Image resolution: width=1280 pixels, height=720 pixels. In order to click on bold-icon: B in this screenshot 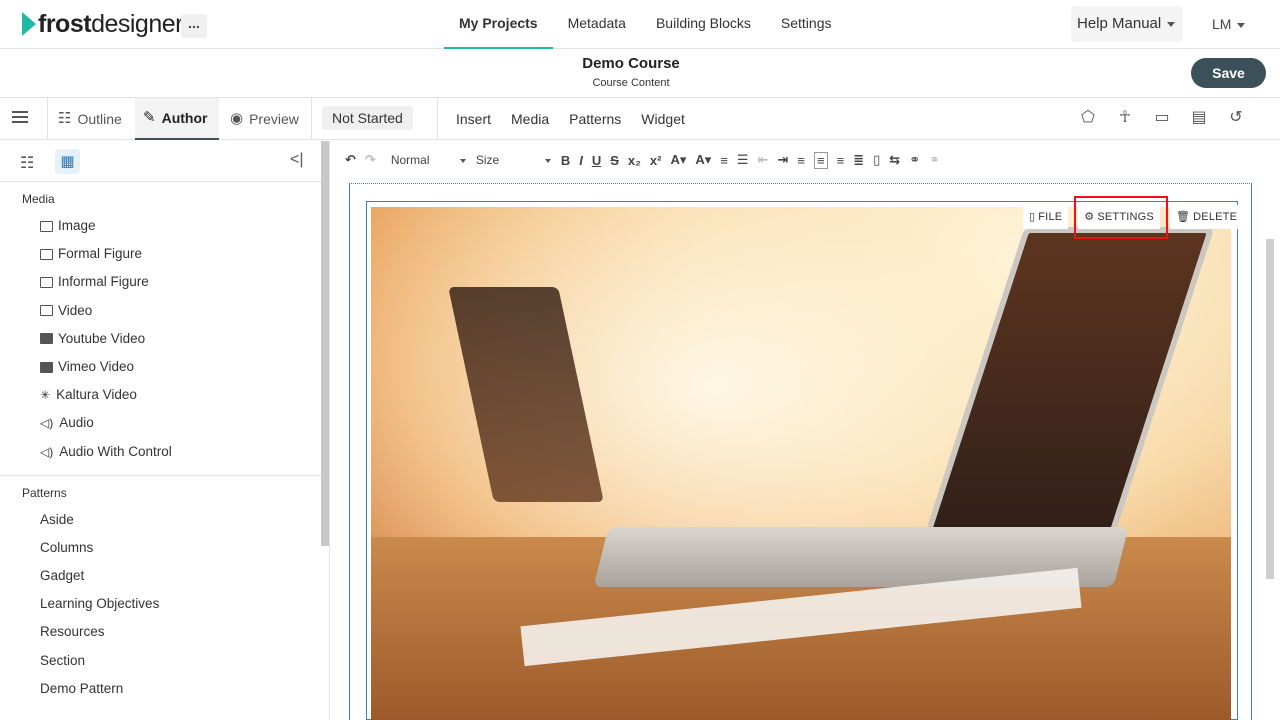, I will do `click(565, 160)`.